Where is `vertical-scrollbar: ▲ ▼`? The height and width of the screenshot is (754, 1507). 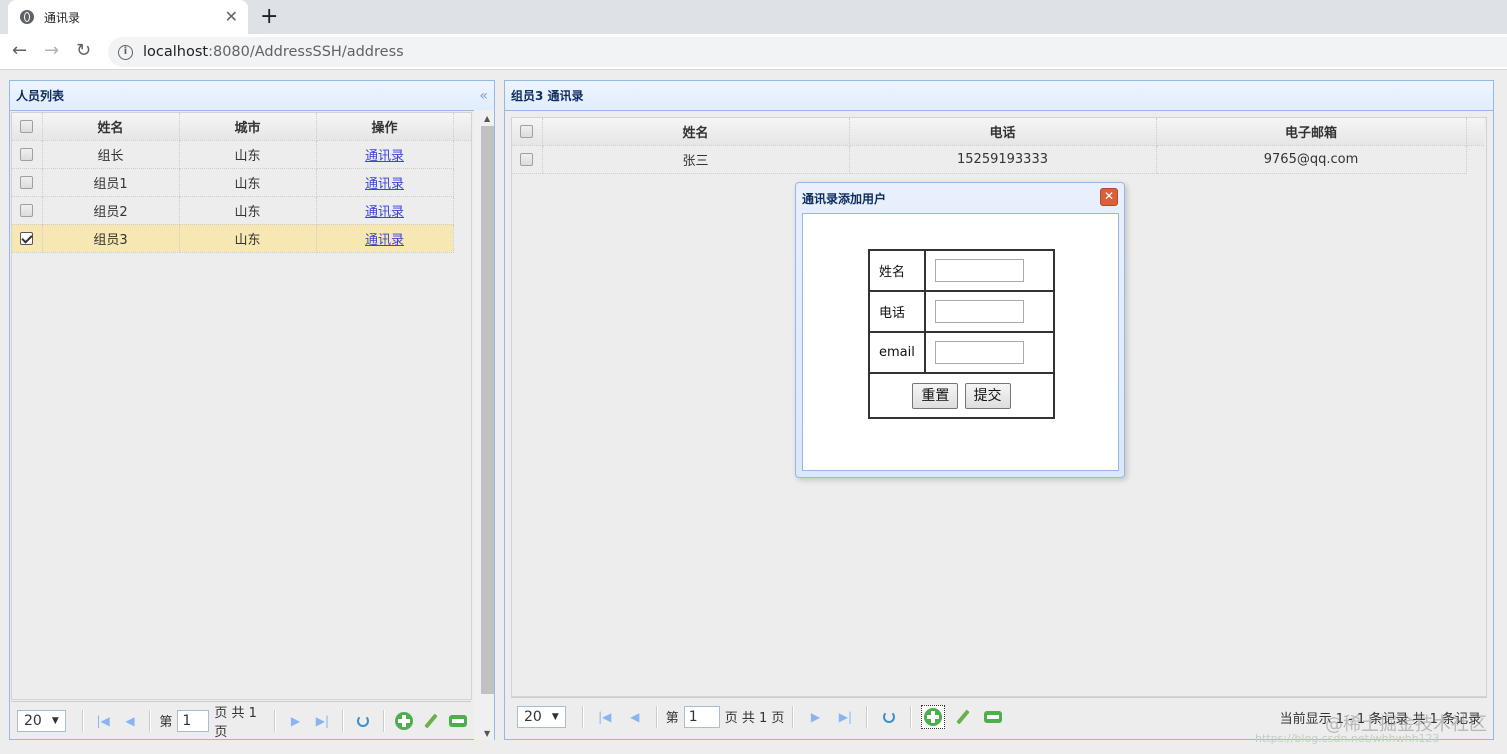
vertical-scrollbar: ▲ ▼ is located at coordinates (484, 425).